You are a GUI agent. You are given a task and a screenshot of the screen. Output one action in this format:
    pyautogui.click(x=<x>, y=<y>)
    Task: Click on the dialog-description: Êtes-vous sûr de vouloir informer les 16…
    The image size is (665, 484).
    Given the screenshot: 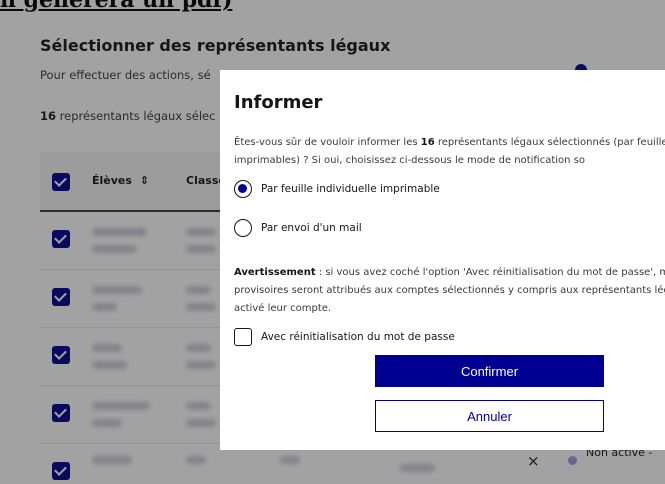 What is the action you would take?
    pyautogui.click(x=449, y=152)
    